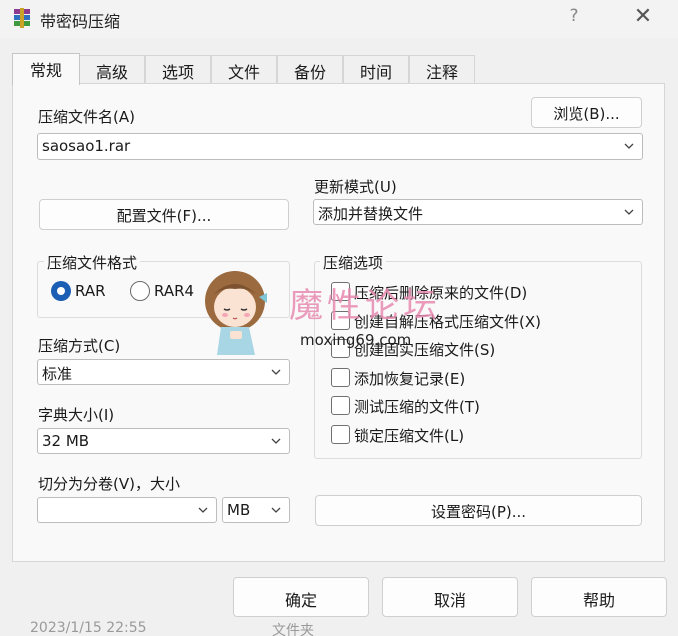 The height and width of the screenshot is (636, 678). I want to click on update-mode-label: 更新模式(U), so click(355, 187).